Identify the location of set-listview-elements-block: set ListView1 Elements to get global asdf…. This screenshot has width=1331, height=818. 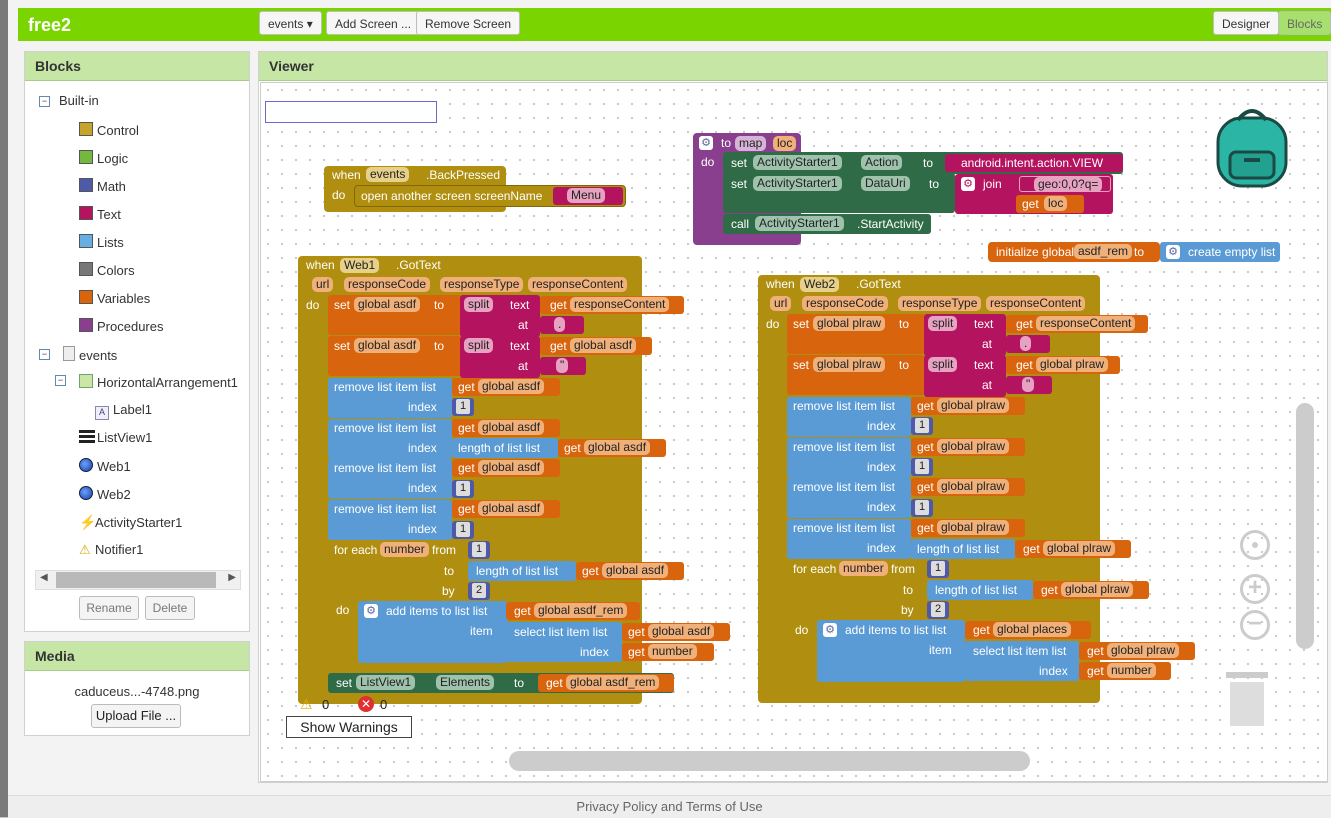
(501, 683).